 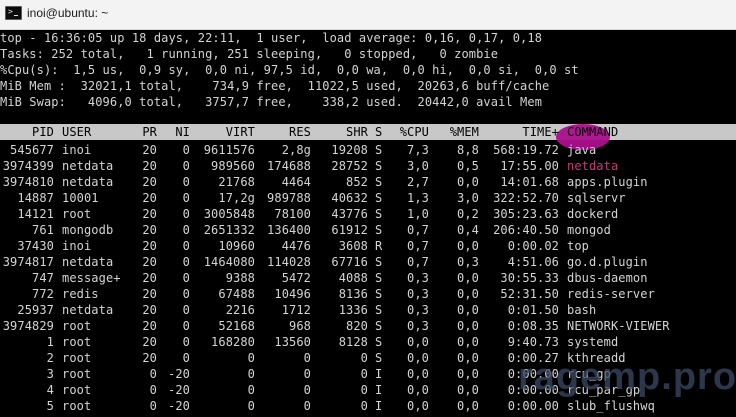 I want to click on cell-virt: 2216, so click(x=240, y=310).